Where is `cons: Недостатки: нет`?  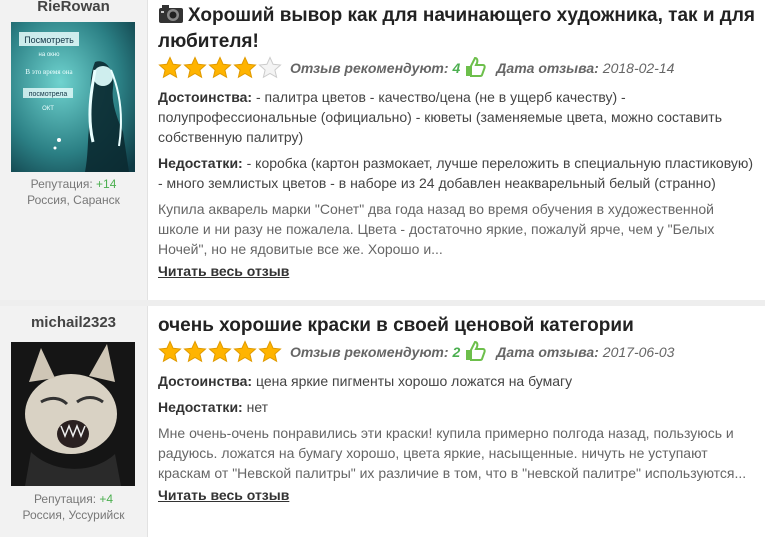
cons: Недостатки: нет is located at coordinates (213, 407).